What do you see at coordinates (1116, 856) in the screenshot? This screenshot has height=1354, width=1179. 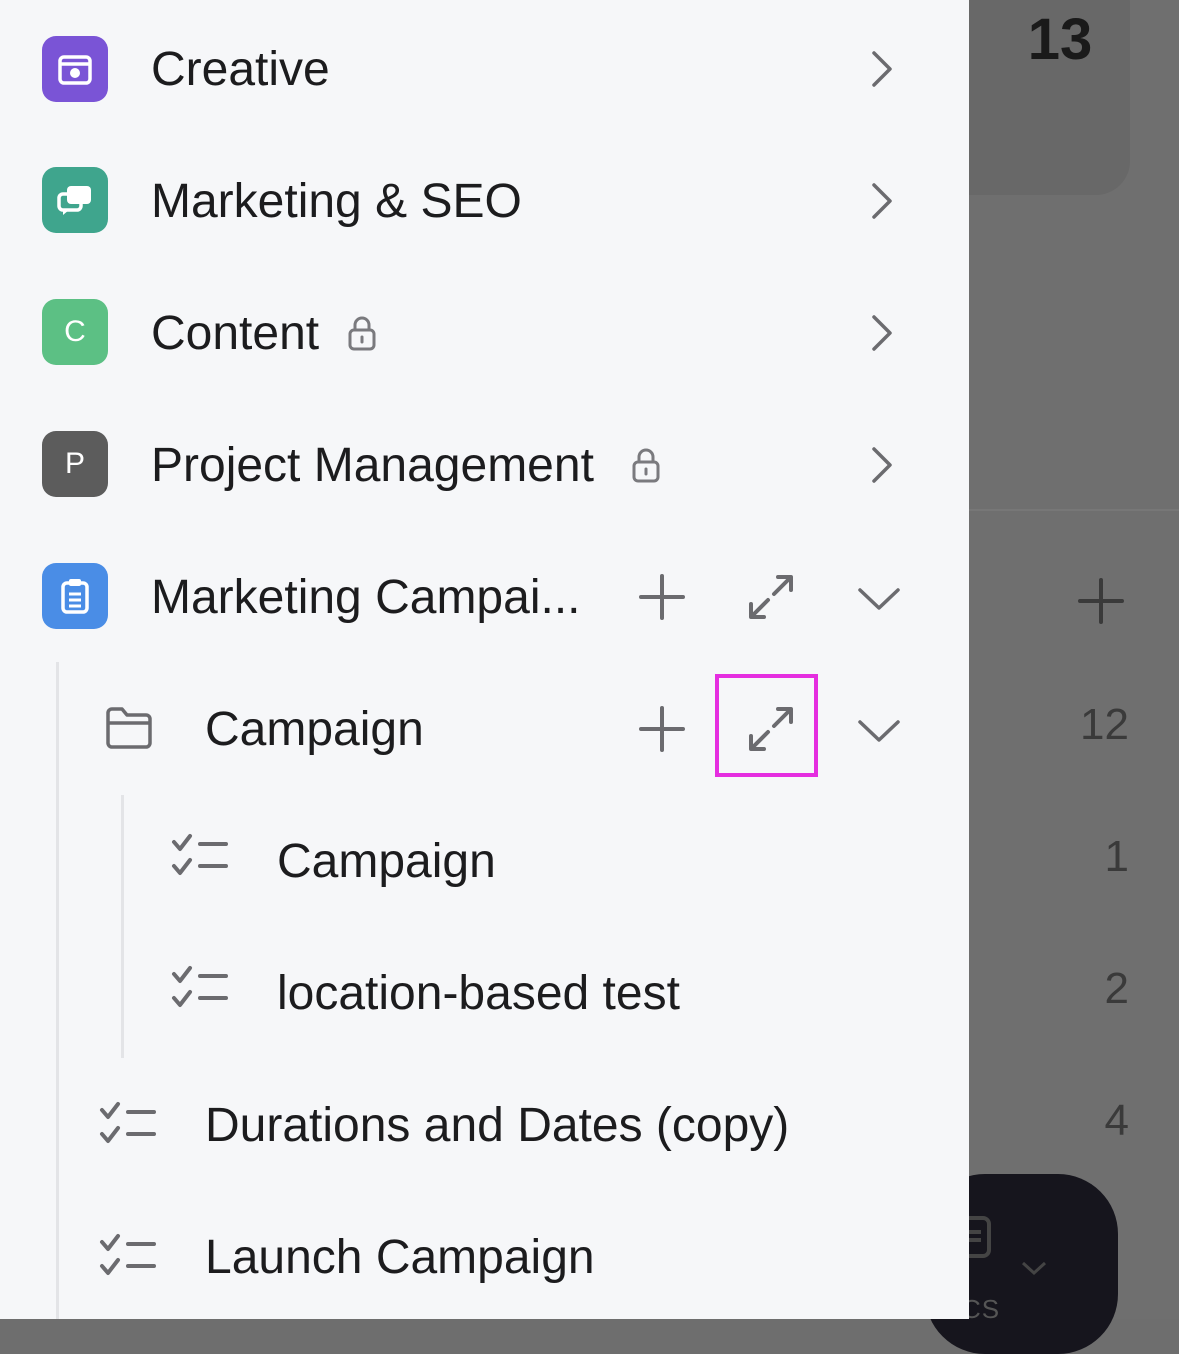 I see `background-count: 1` at bounding box center [1116, 856].